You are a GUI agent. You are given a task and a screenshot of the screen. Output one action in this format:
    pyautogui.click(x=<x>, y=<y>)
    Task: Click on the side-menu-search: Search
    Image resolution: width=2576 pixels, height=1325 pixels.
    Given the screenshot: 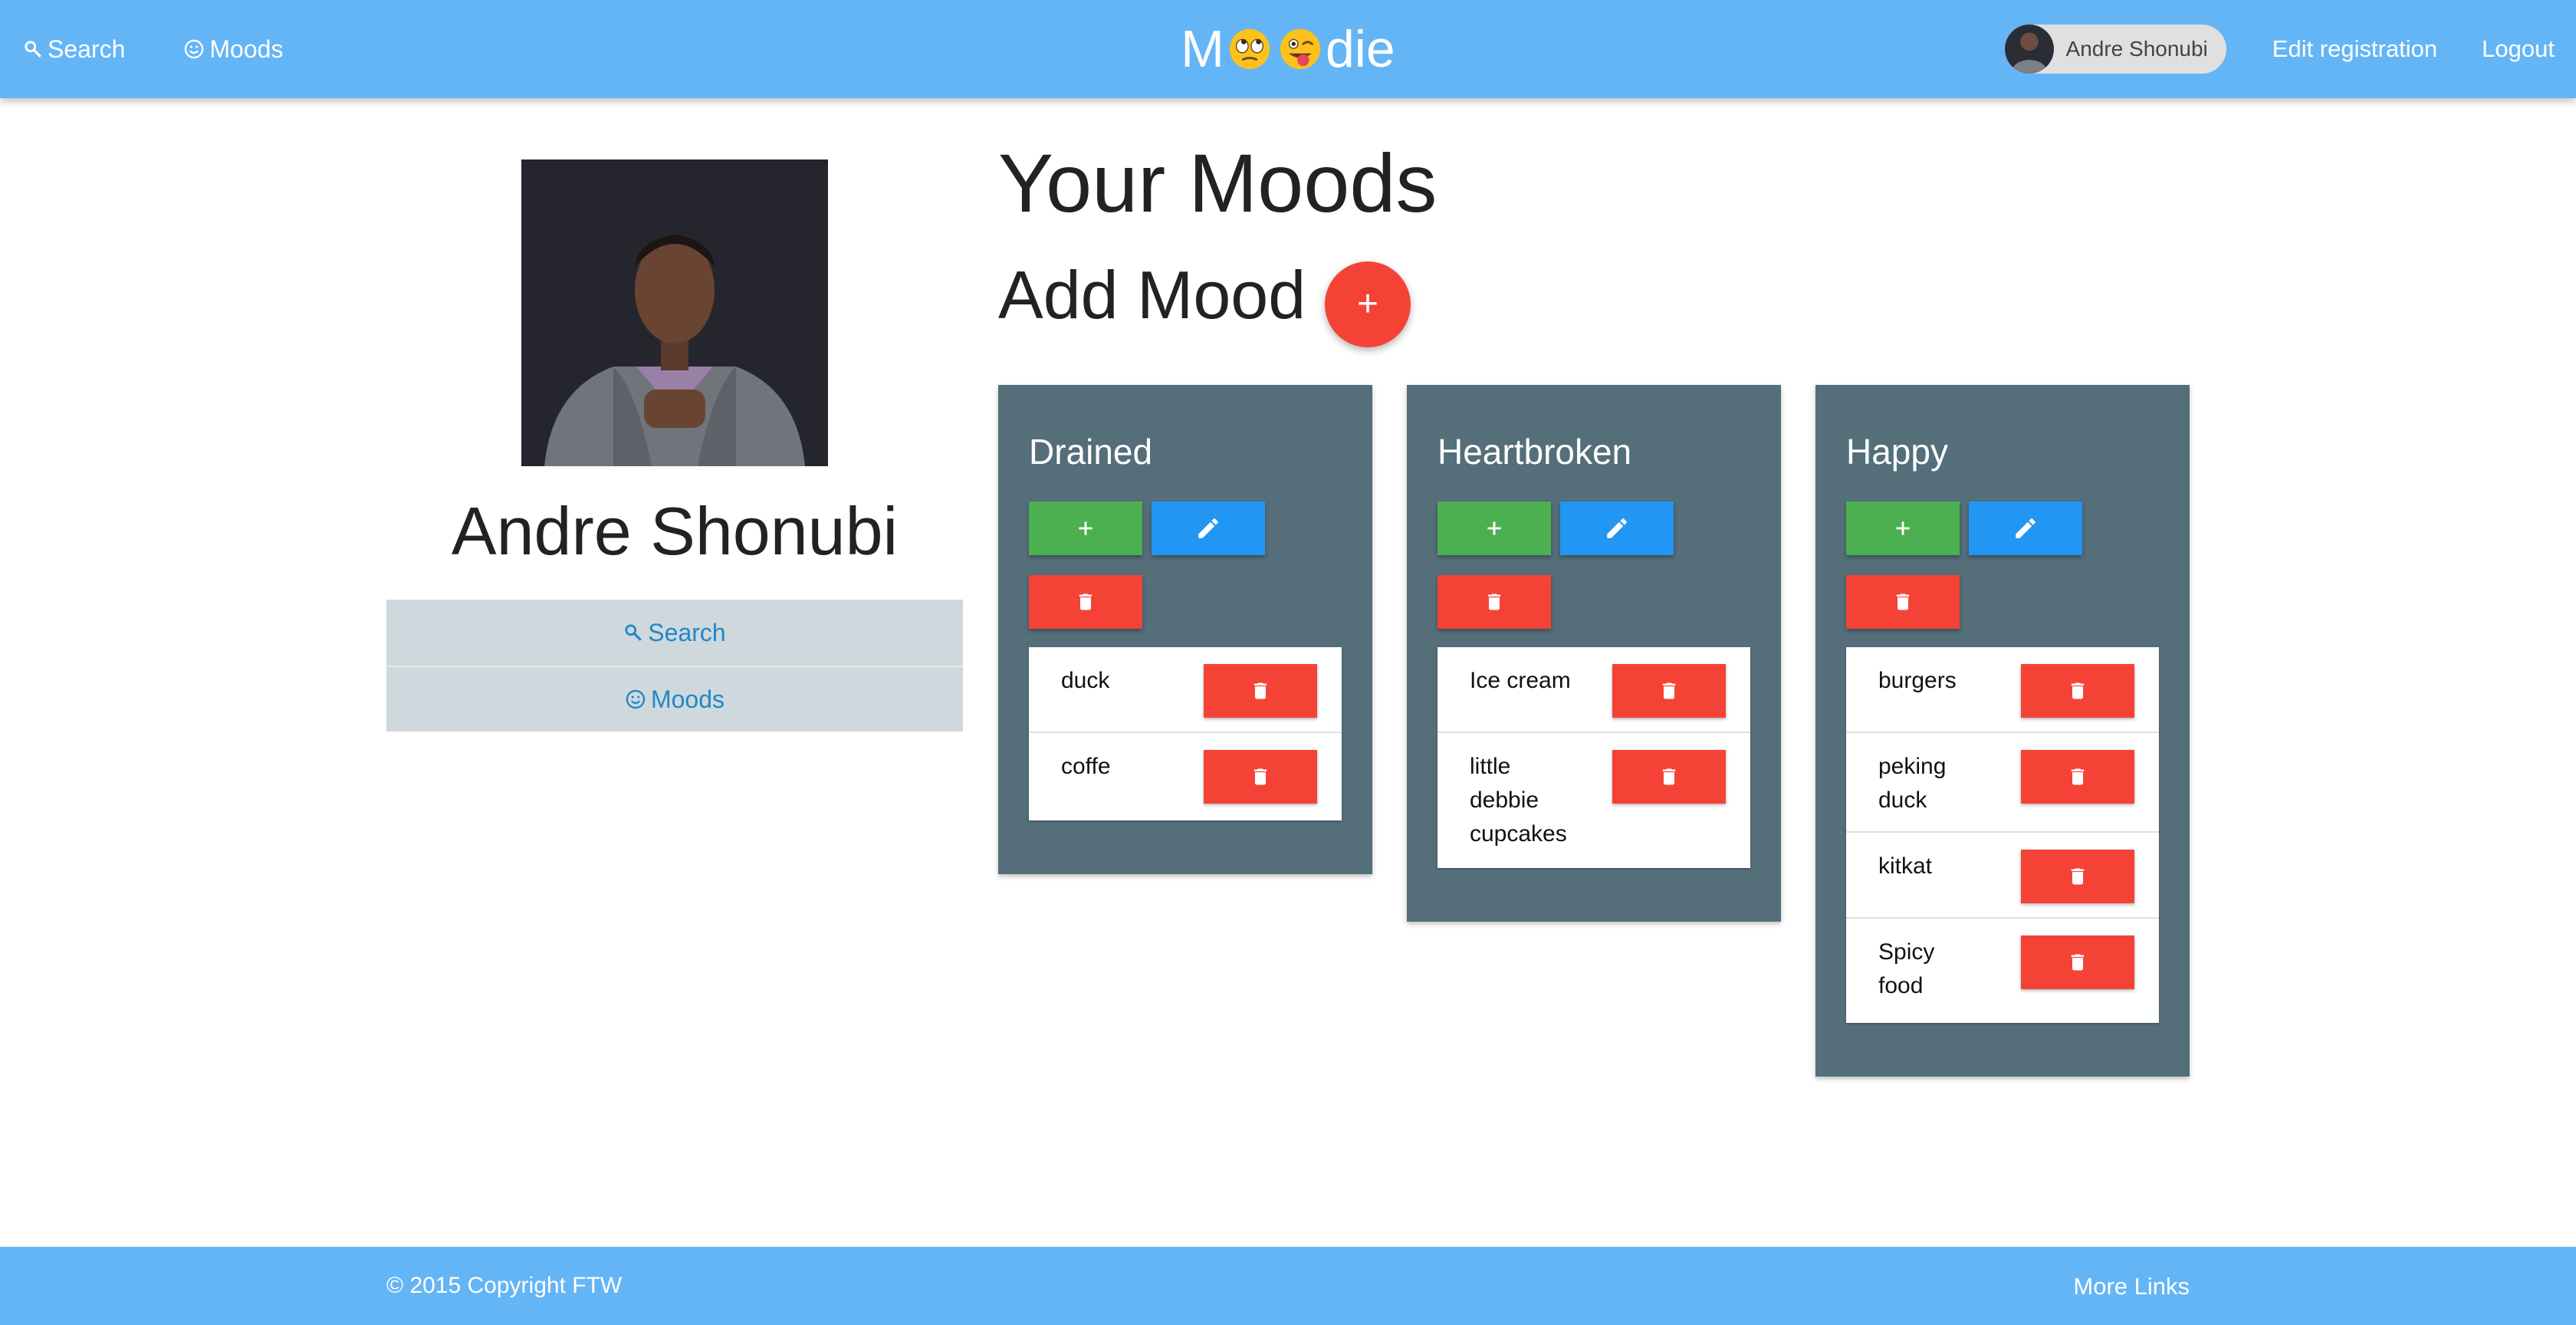 What is the action you would take?
    pyautogui.click(x=675, y=633)
    